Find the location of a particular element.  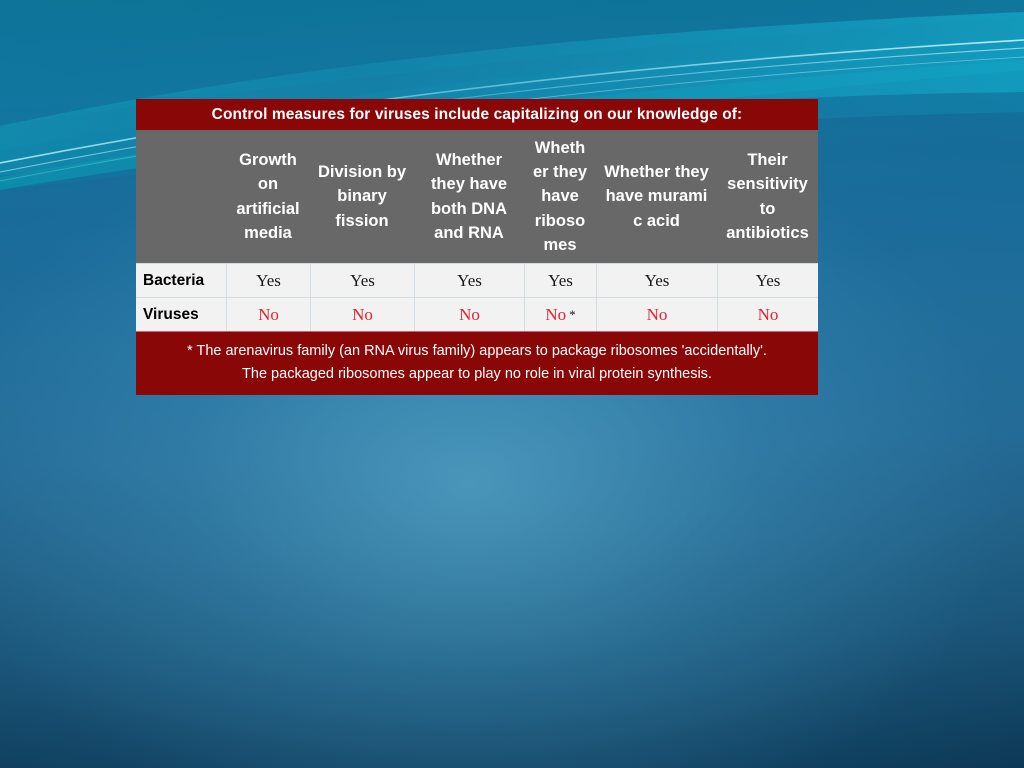

cell-viruses-binary-fission: No is located at coordinates (362, 314).